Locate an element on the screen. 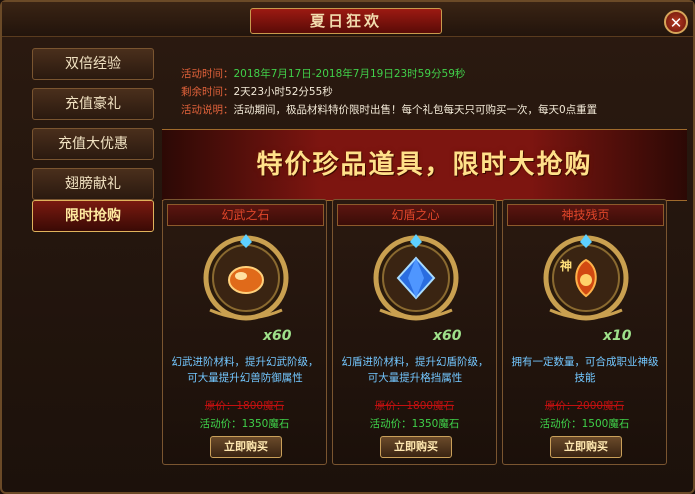 The height and width of the screenshot is (494, 695). close-button: ✕ is located at coordinates (676, 22).